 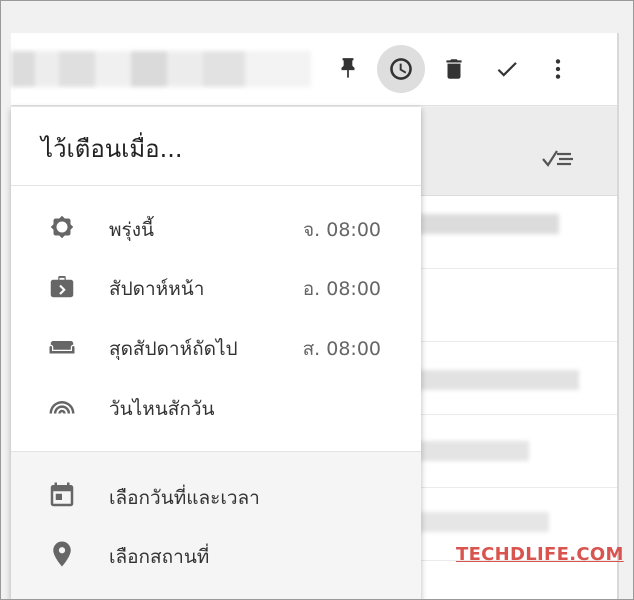 I want to click on option-label: เลือกสถานที่, so click(x=159, y=557).